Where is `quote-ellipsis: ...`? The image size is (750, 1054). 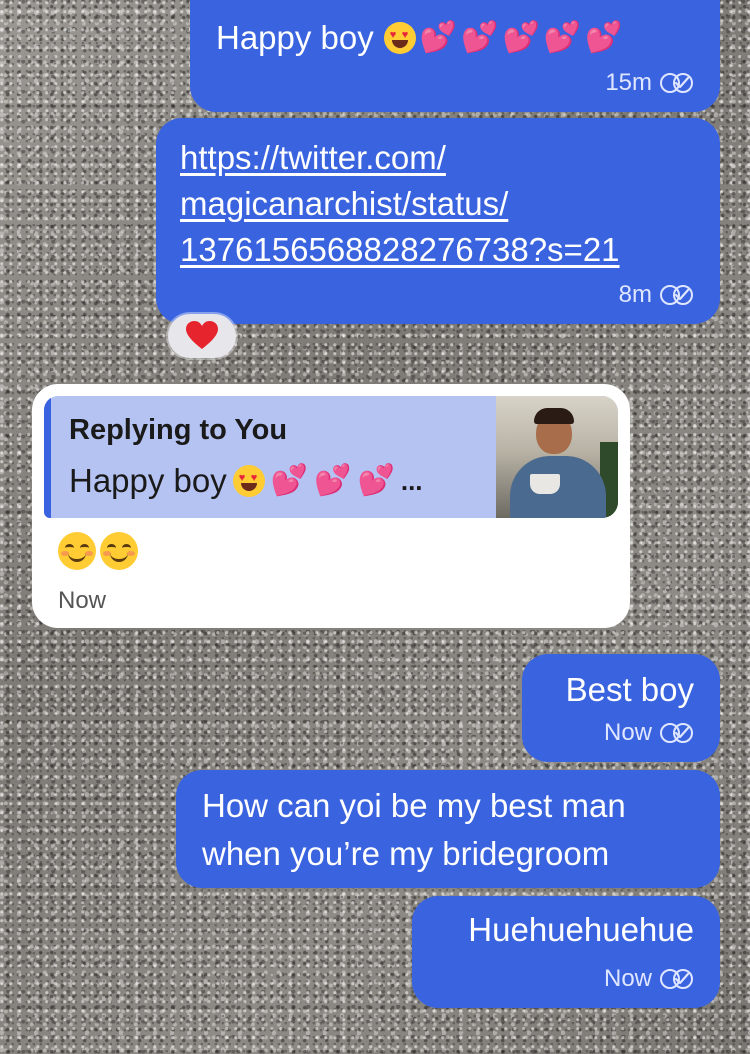
quote-ellipsis: ... is located at coordinates (411, 480).